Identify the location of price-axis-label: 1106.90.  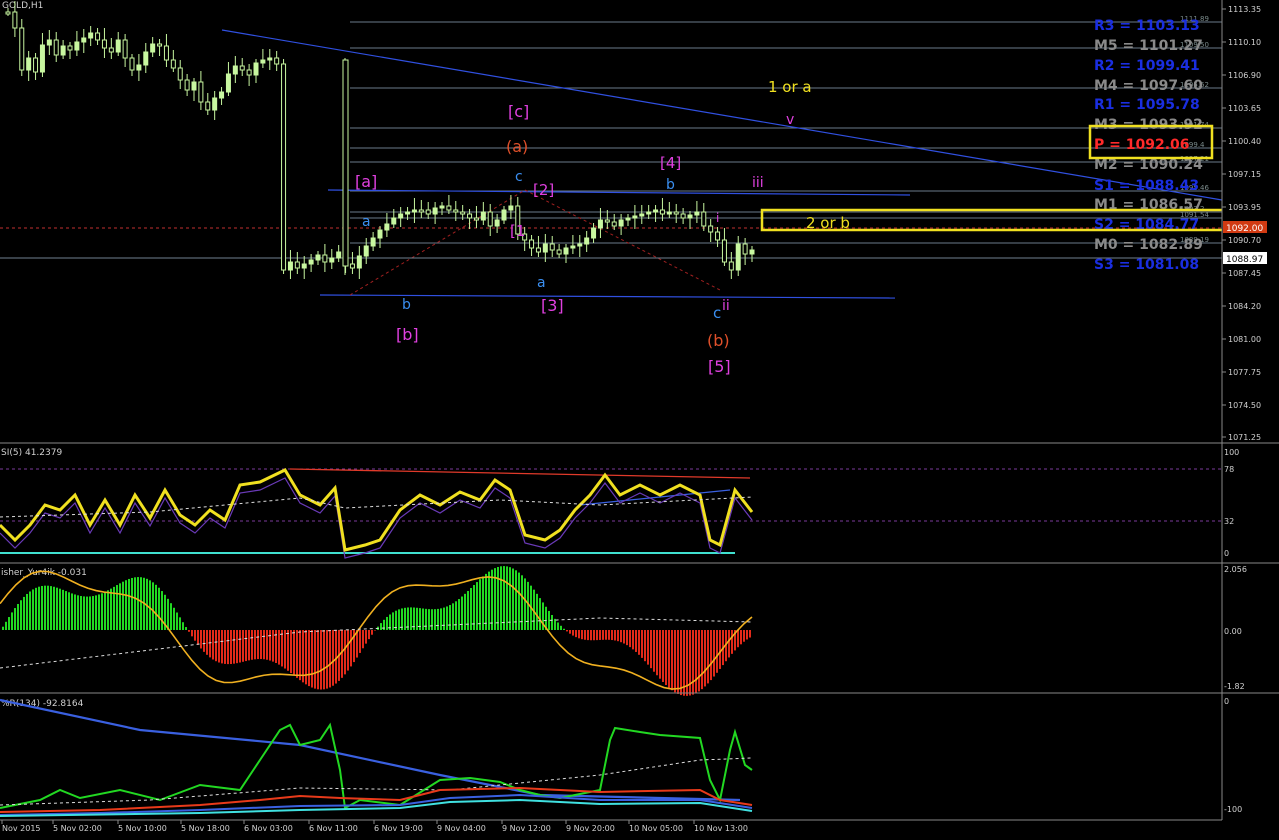
(1244, 75).